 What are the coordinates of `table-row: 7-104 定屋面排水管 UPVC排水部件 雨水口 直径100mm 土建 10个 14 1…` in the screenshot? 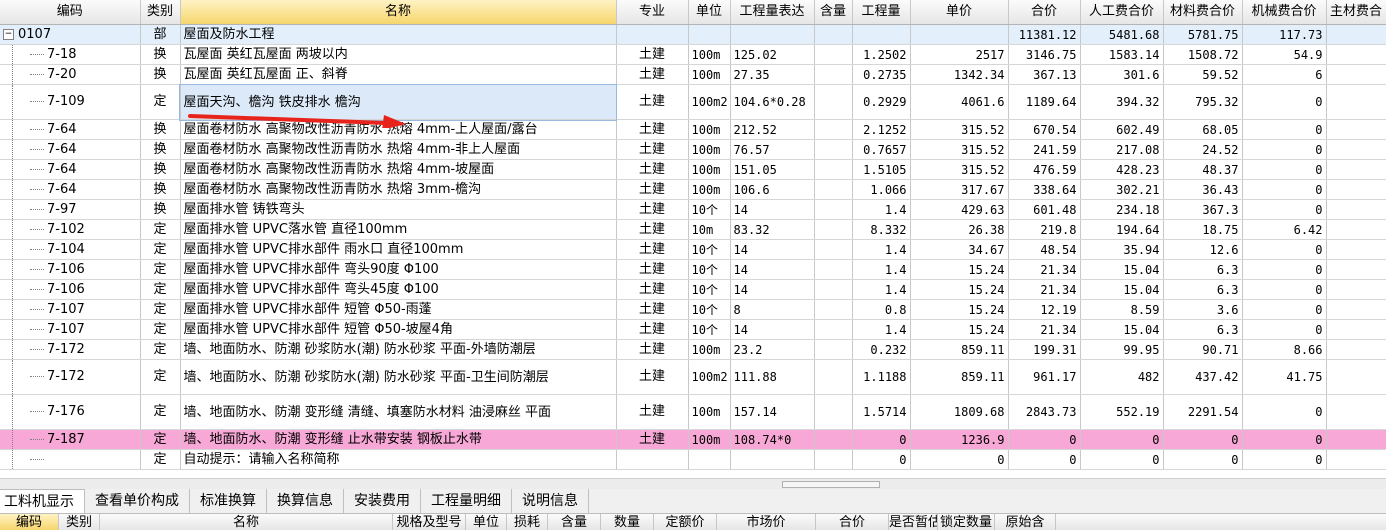 It's located at (693, 249).